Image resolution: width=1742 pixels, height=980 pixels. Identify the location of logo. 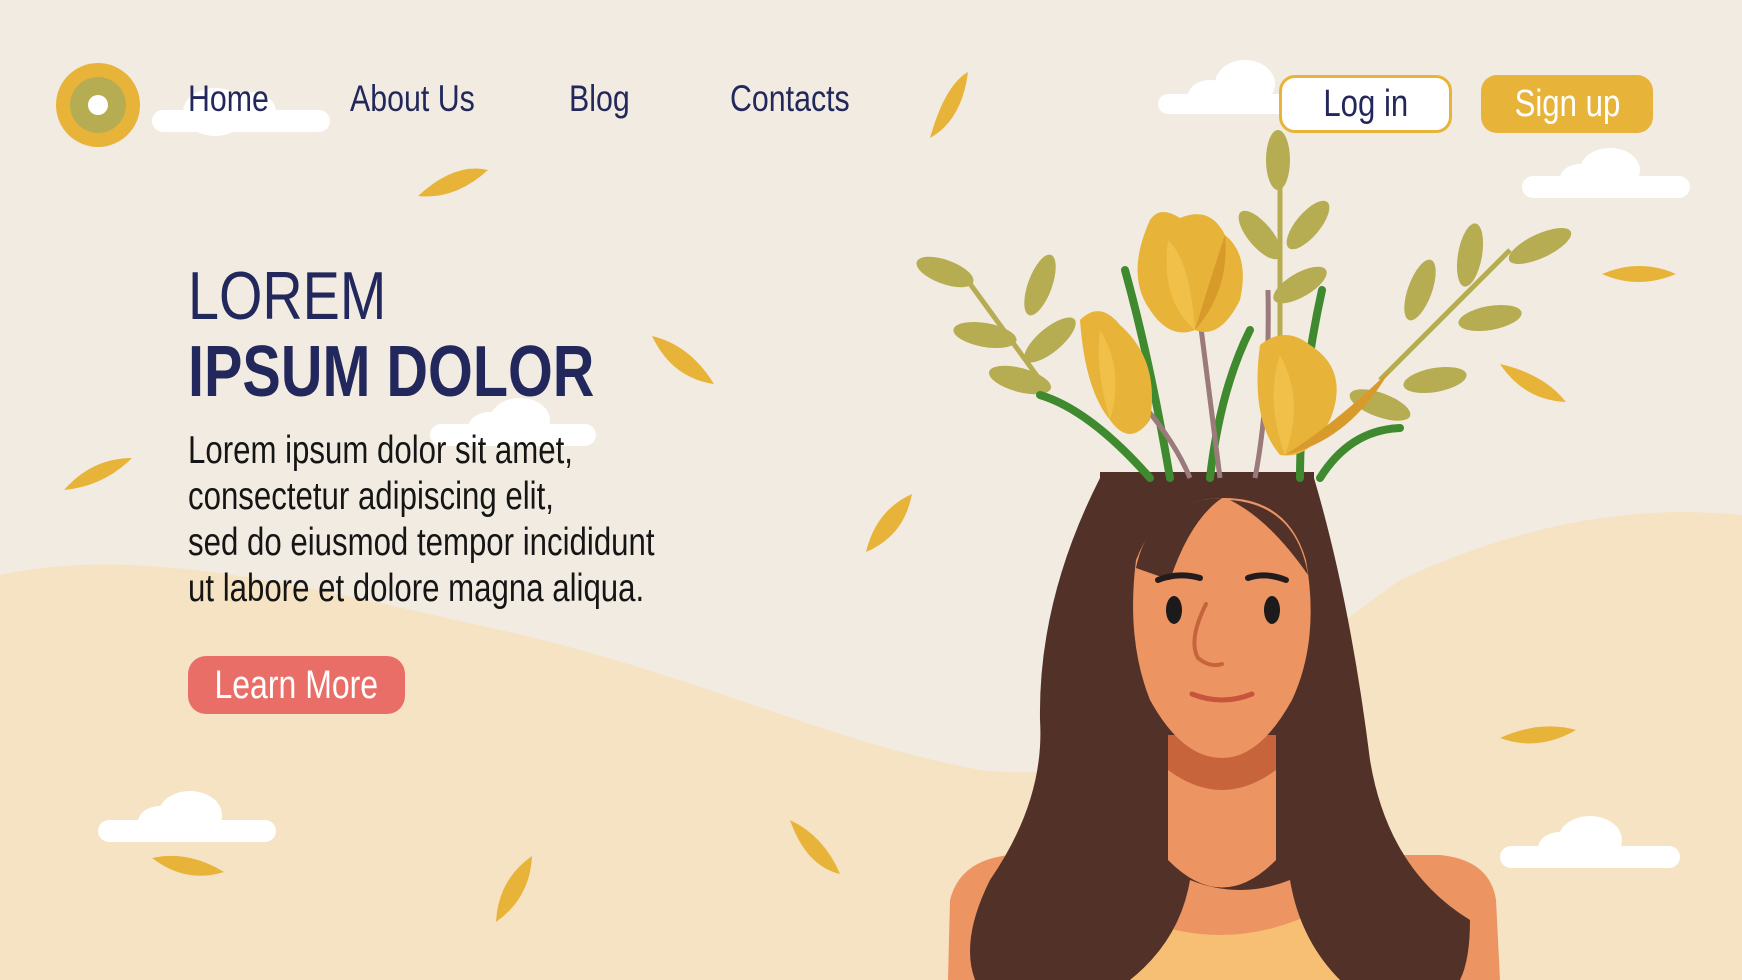
(98, 105).